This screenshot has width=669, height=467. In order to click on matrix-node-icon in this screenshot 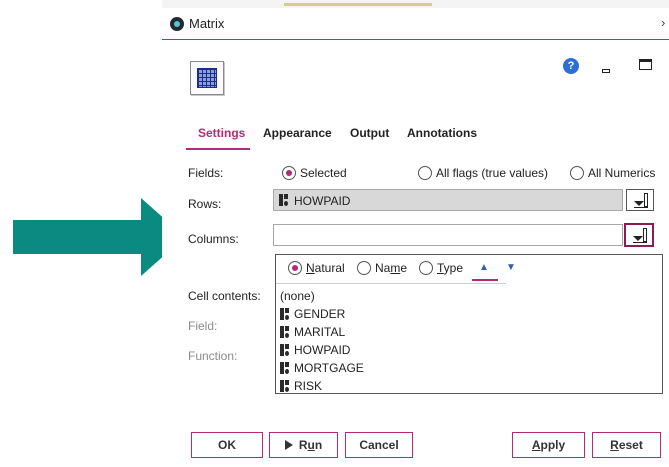, I will do `click(207, 78)`.